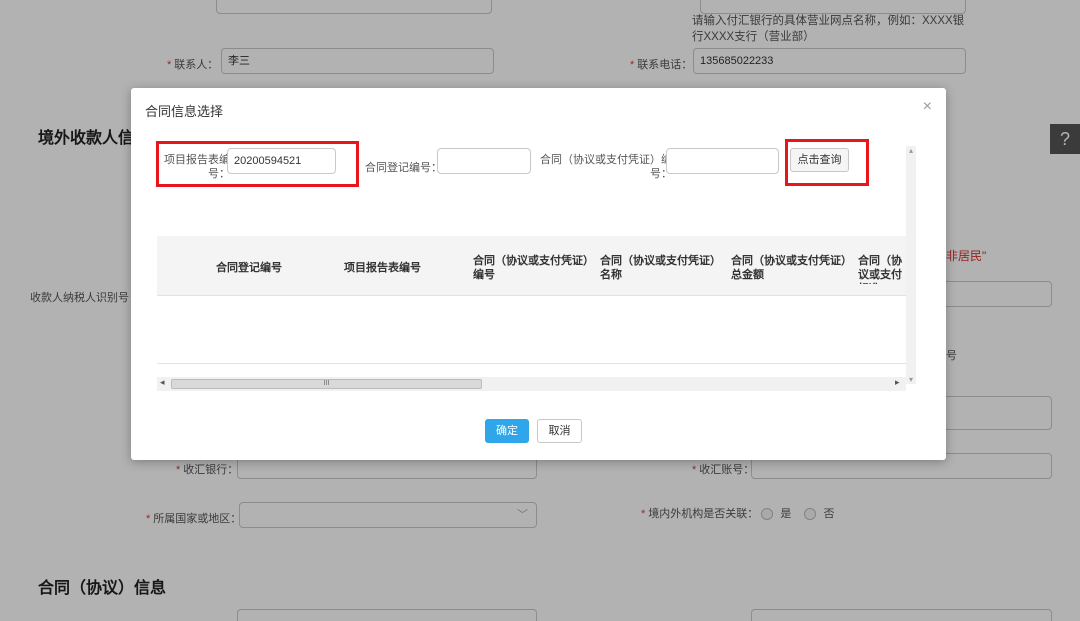  I want to click on table-header-project-no: 项目报告表编号, so click(382, 268).